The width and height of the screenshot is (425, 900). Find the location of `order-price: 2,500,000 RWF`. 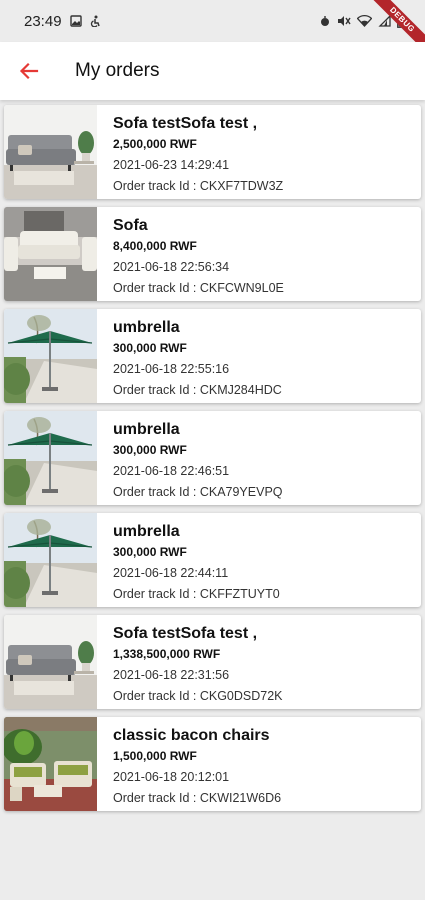

order-price: 2,500,000 RWF is located at coordinates (155, 144).